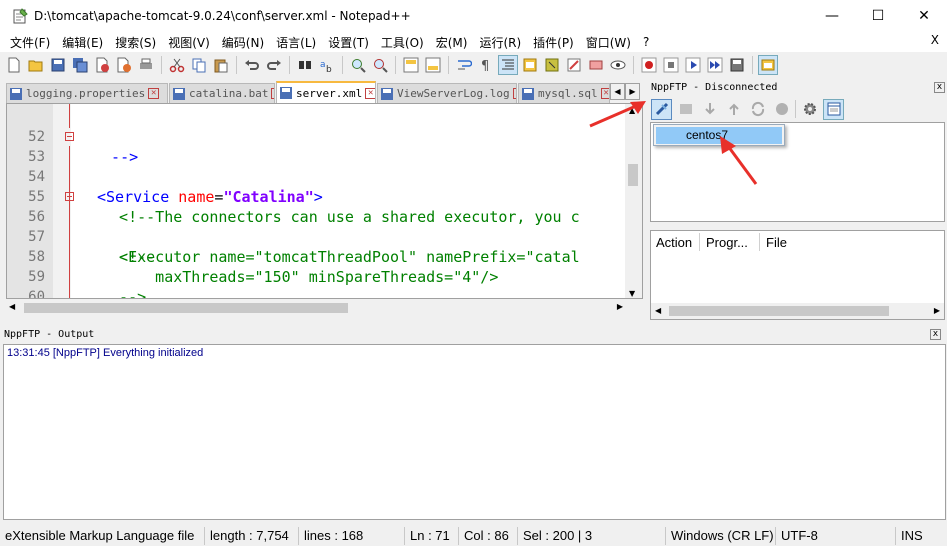  I want to click on paste-icon, so click(221, 65).